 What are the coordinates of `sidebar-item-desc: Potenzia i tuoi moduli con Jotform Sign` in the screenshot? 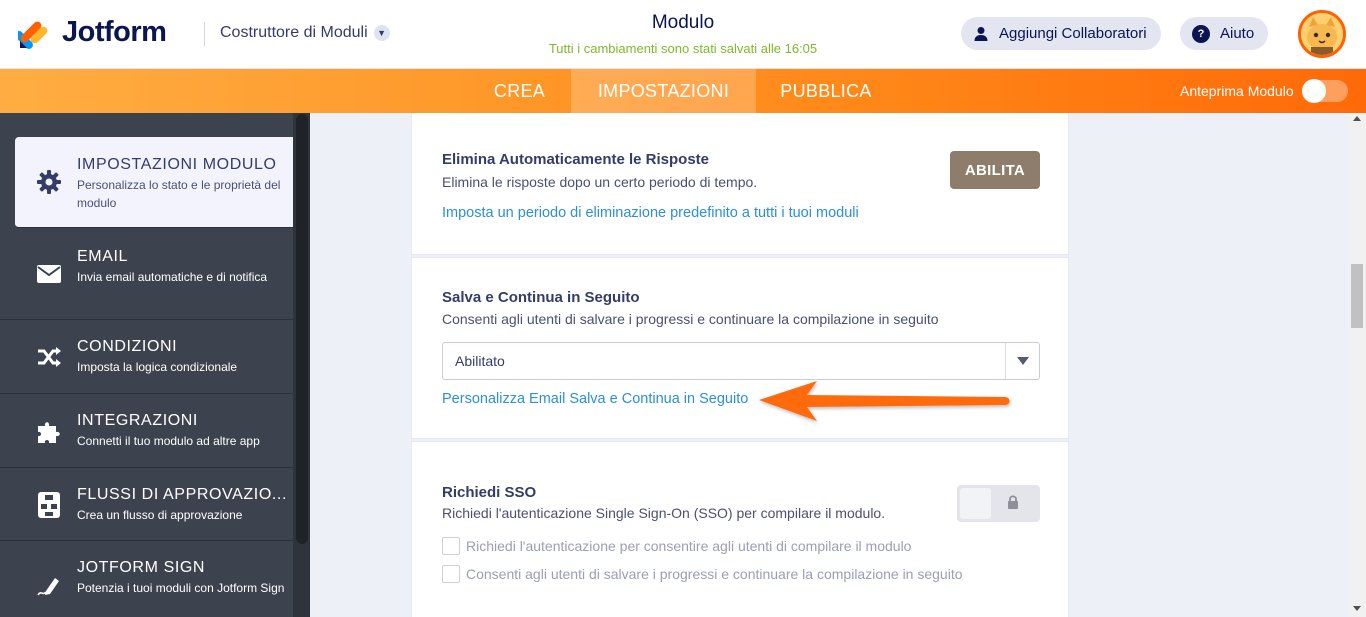 It's located at (181, 588).